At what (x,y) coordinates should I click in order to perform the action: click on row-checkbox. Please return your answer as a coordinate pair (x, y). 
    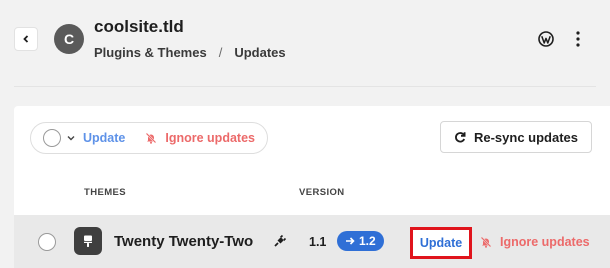
    Looking at the image, I should click on (47, 242).